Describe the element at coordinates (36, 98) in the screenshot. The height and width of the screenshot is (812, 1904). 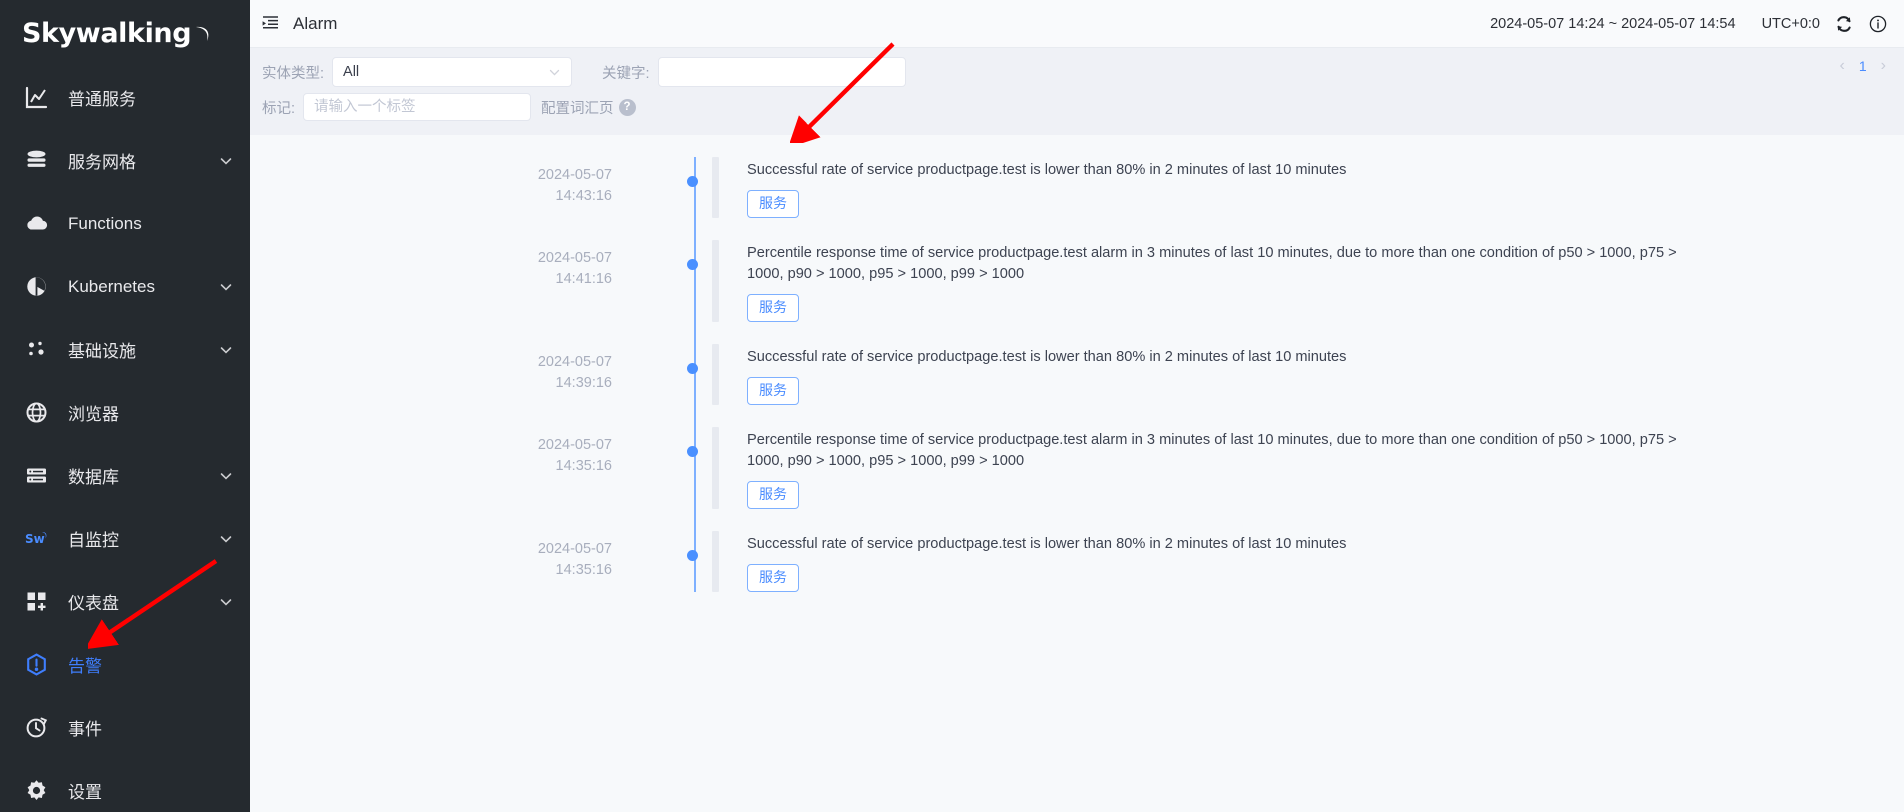
I see `chart-line-icon` at that location.